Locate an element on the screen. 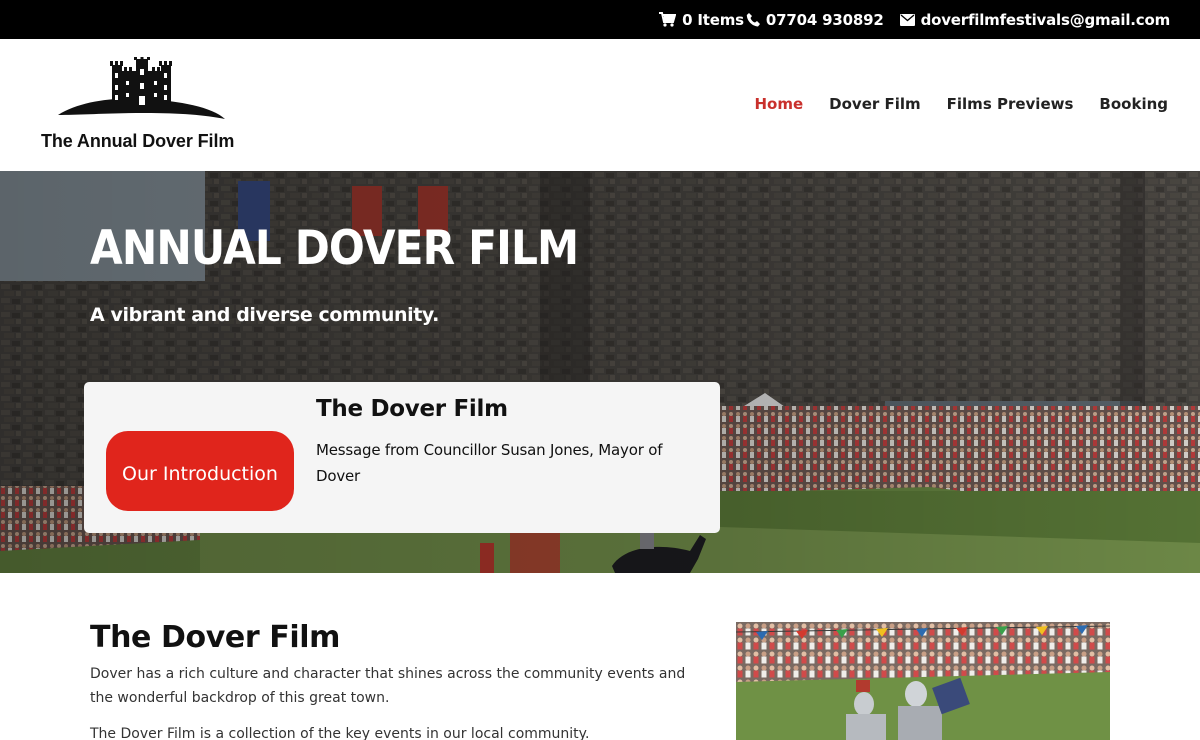 The height and width of the screenshot is (740, 1200). phone-icon is located at coordinates (753, 20).